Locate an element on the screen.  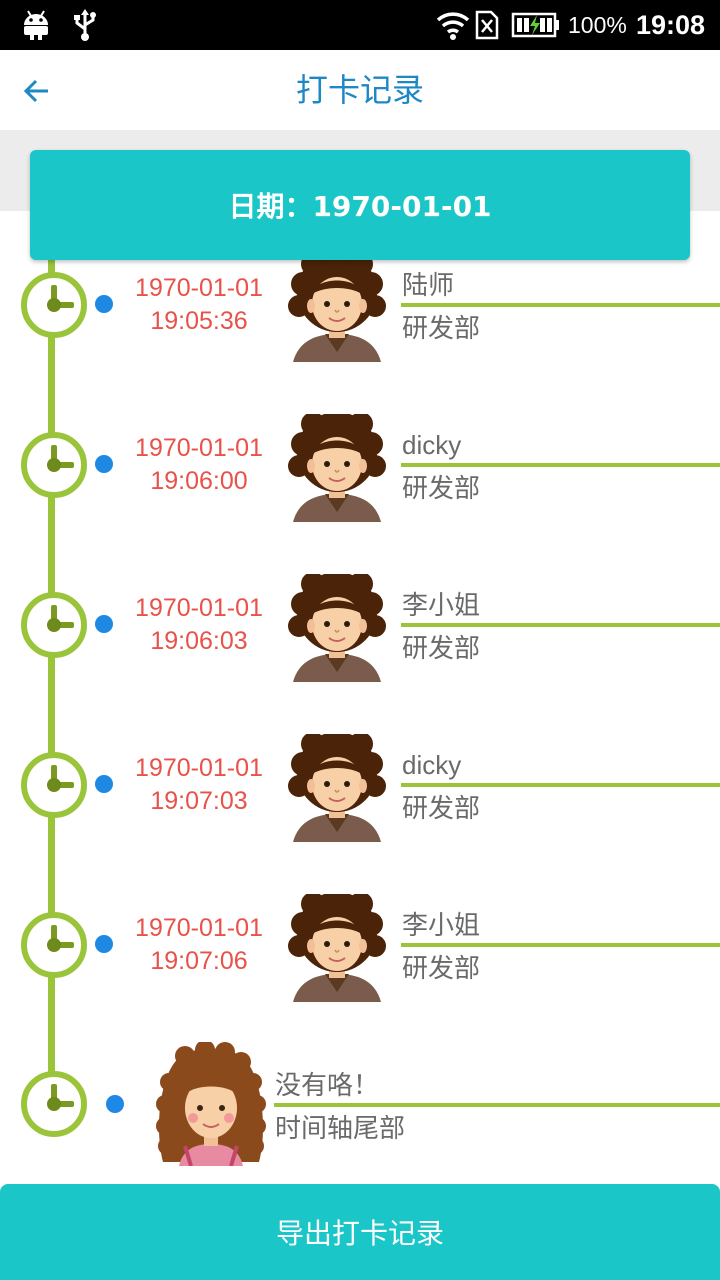
arrow-left-icon is located at coordinates (35, 91).